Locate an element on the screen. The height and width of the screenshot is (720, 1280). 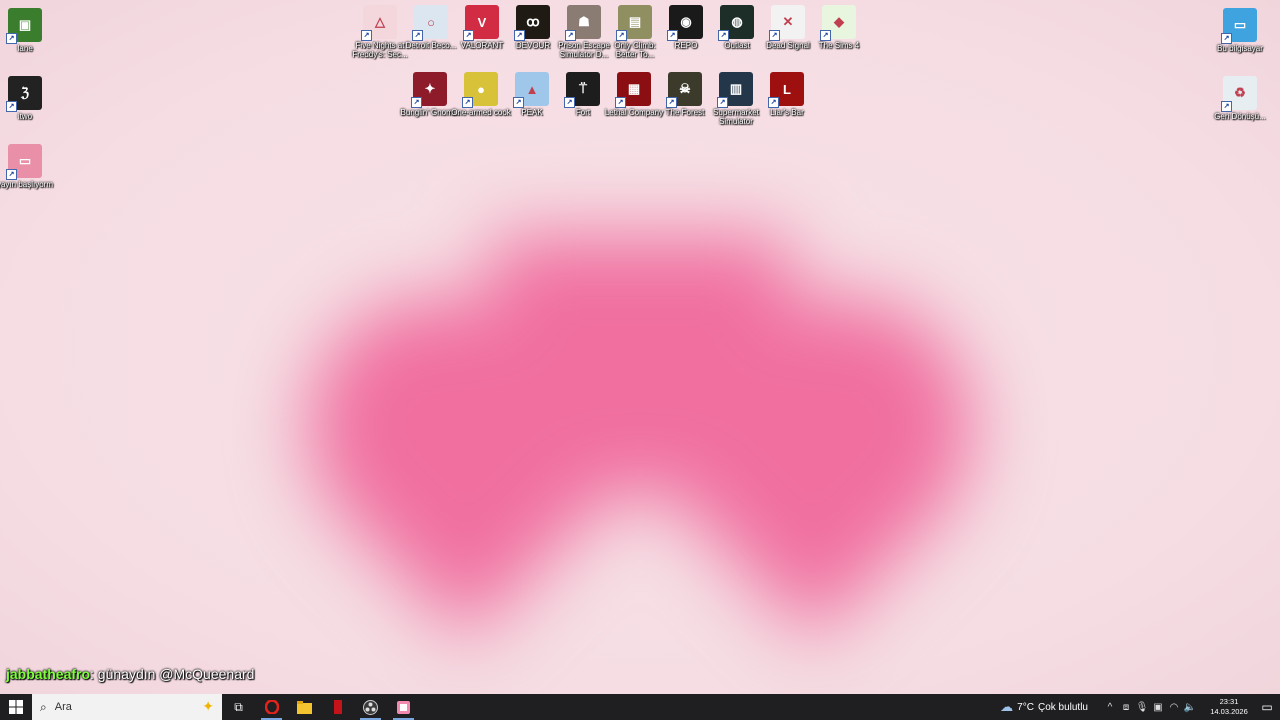
taskbar-app-red is located at coordinates (337, 707).